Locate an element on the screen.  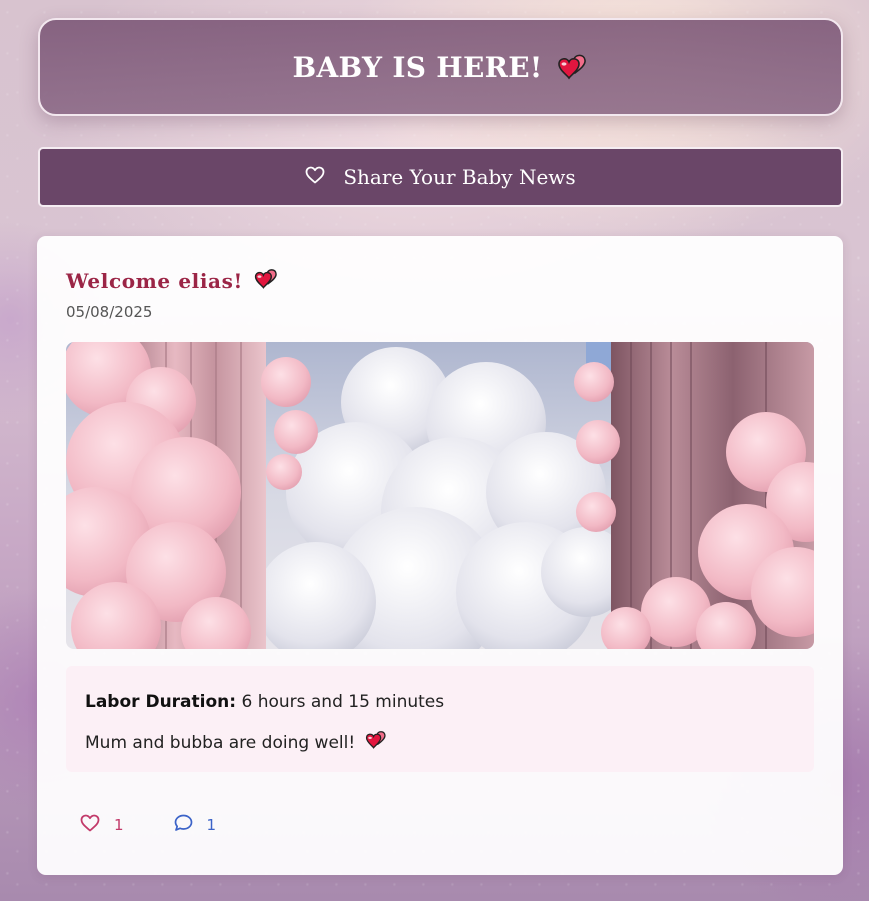
comment-bubble-icon is located at coordinates (183, 825).